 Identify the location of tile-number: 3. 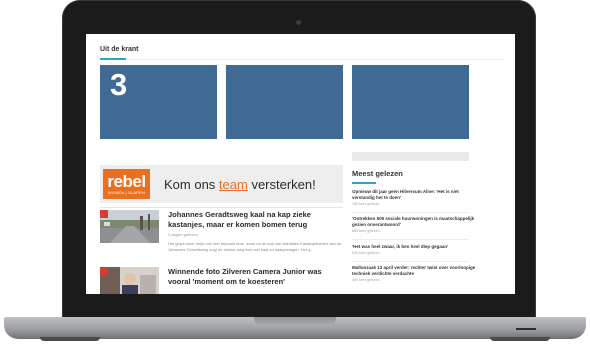
(119, 84).